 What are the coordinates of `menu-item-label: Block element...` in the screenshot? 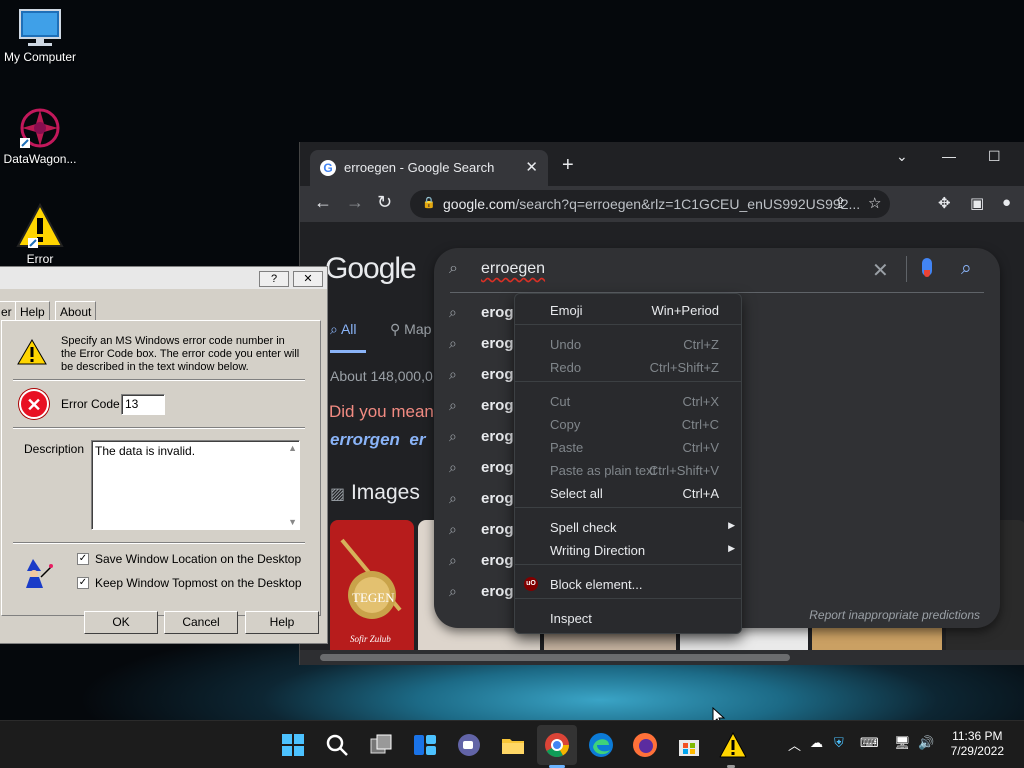 It's located at (596, 584).